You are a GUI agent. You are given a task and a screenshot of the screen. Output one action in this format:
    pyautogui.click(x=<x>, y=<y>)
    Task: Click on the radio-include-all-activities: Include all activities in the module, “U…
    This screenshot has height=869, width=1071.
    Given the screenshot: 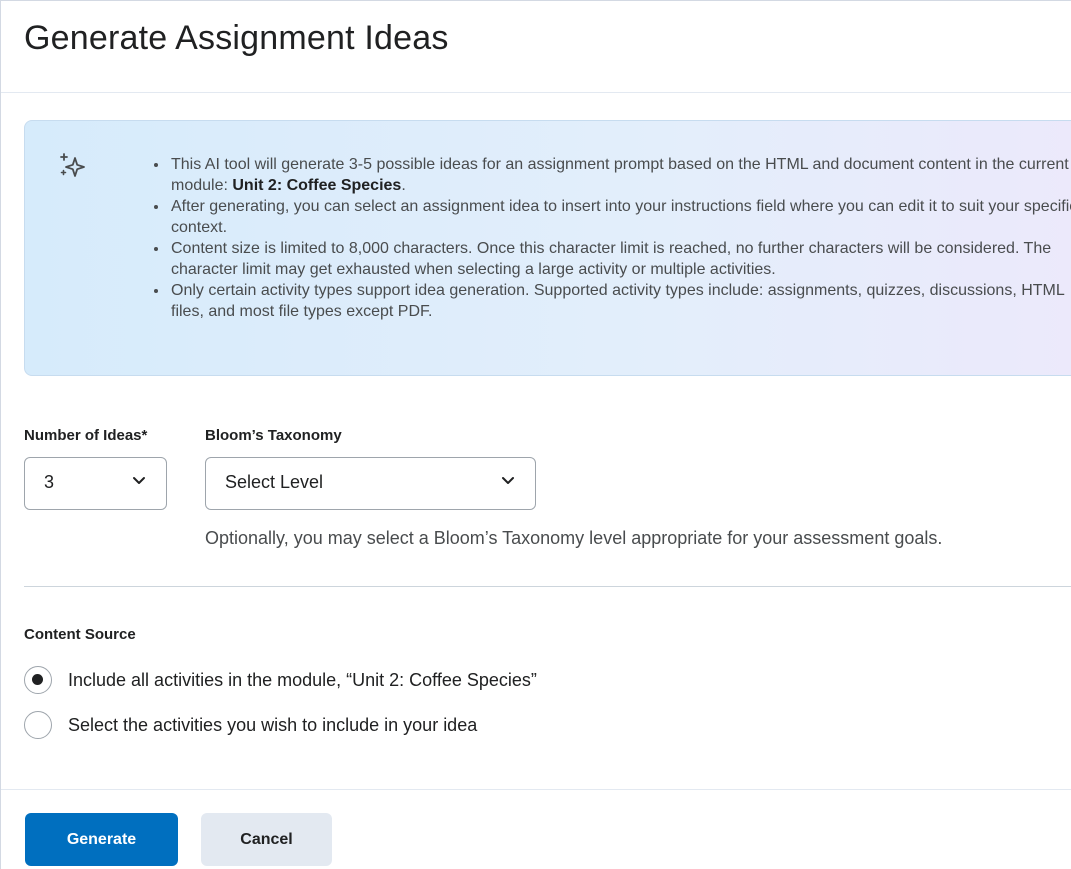 What is the action you would take?
    pyautogui.click(x=280, y=680)
    